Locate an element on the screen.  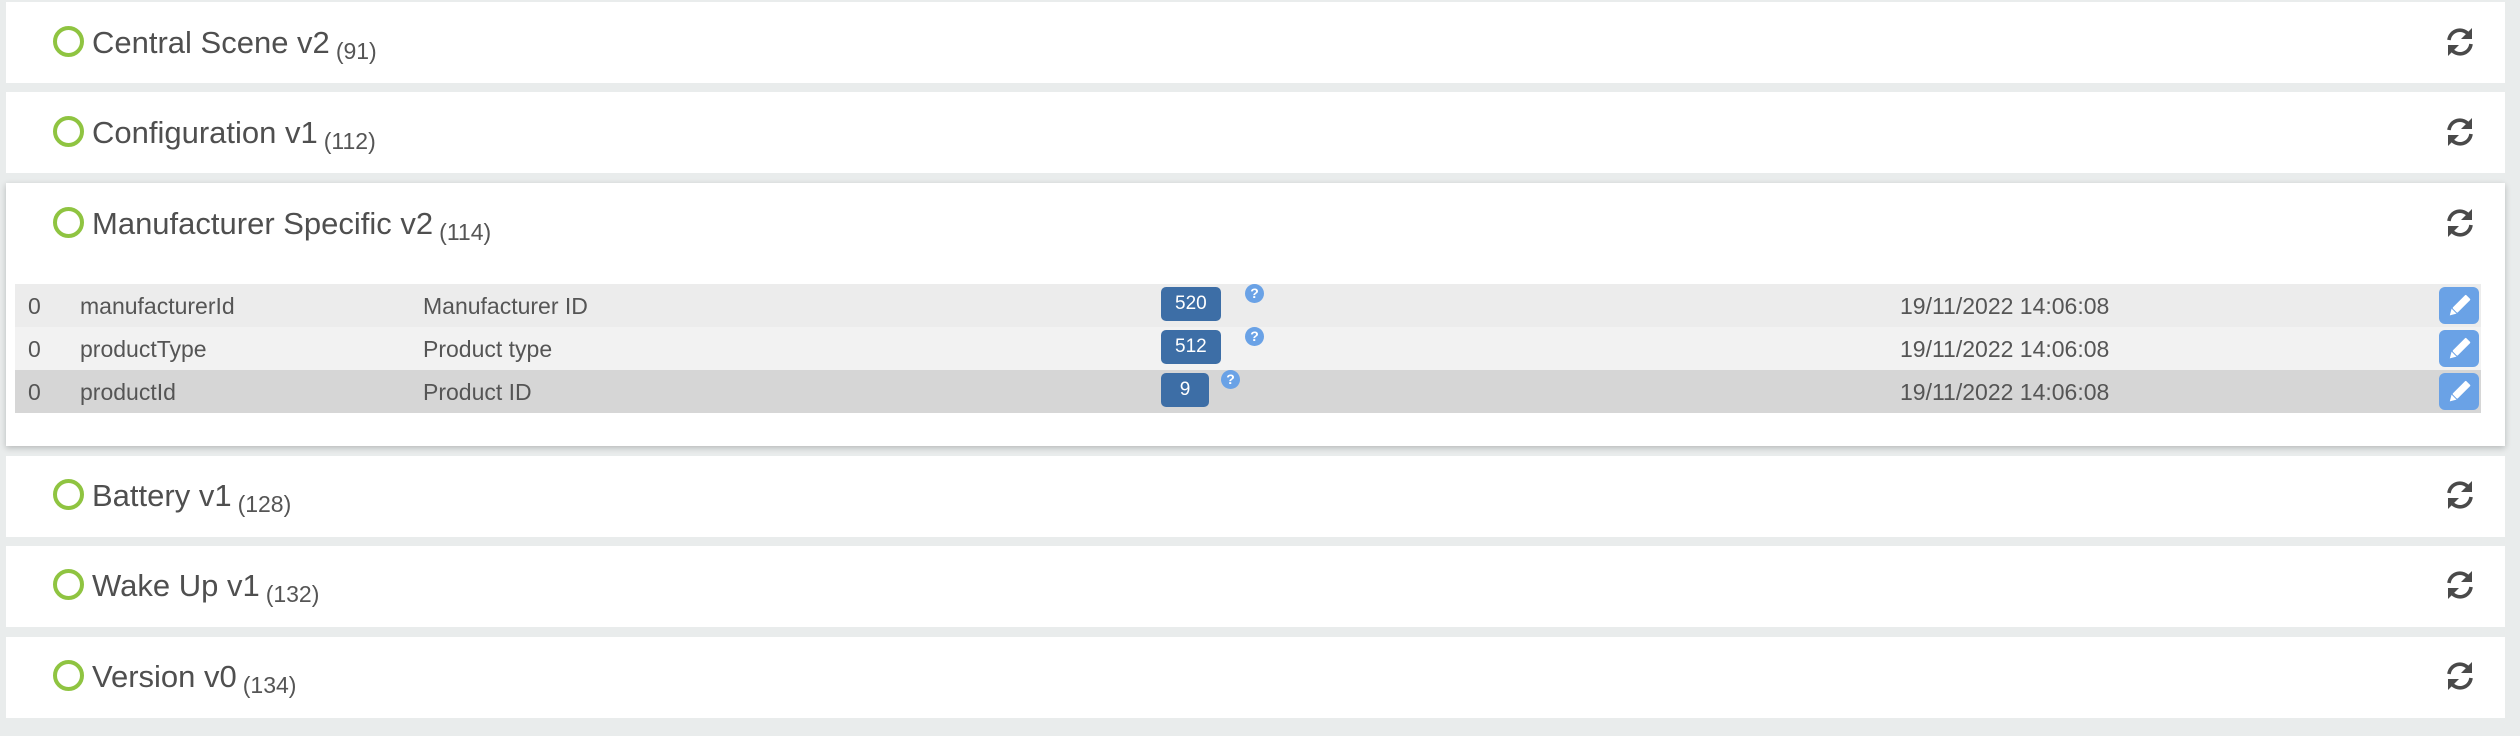
command-class-id: (132) is located at coordinates (292, 594).